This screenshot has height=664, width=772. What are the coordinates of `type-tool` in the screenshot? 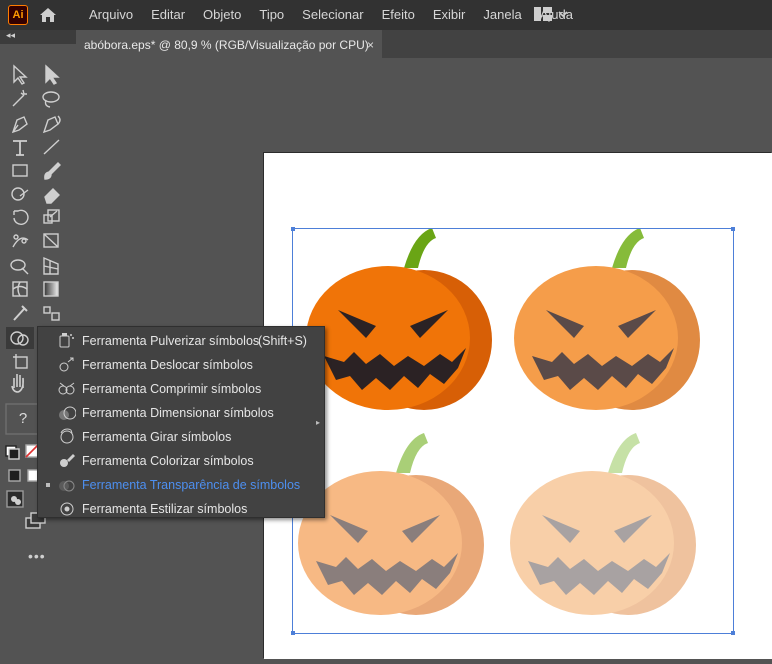 It's located at (20, 148).